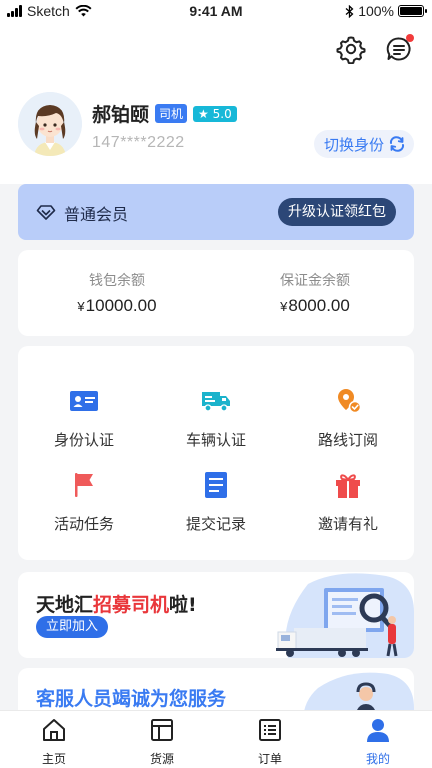 This screenshot has height=768, width=432. Describe the element at coordinates (315, 281) in the screenshot. I see `deposit-balance-label: 保证金余额` at that location.